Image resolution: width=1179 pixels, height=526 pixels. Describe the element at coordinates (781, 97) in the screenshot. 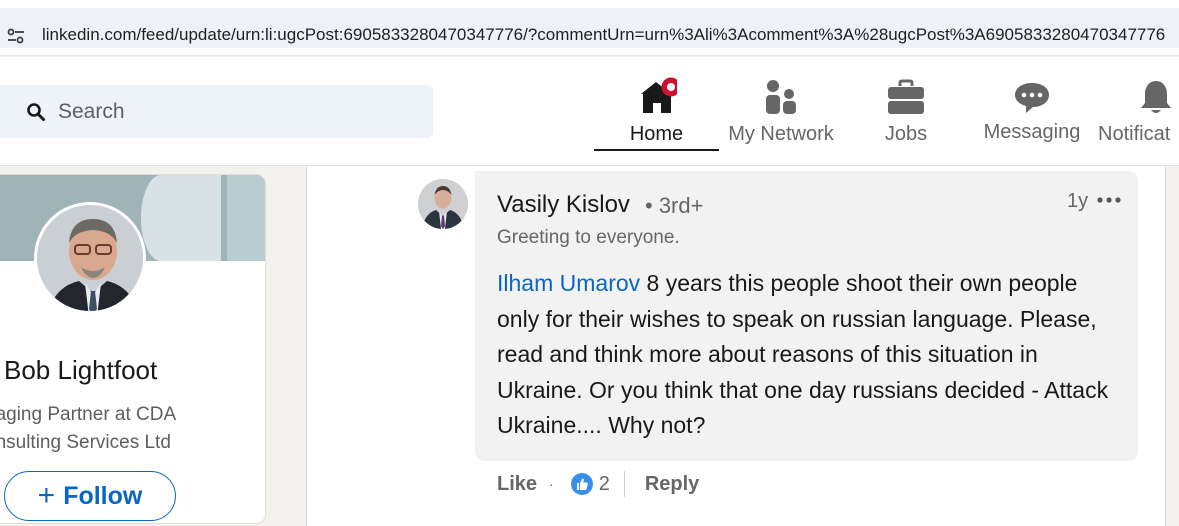

I see `people-icon` at that location.